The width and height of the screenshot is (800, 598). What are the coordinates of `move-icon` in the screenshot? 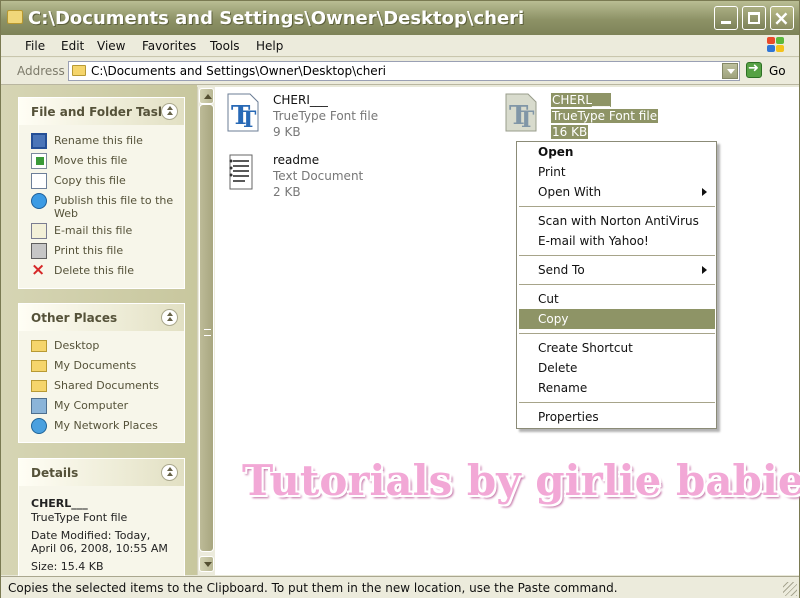 It's located at (39, 161).